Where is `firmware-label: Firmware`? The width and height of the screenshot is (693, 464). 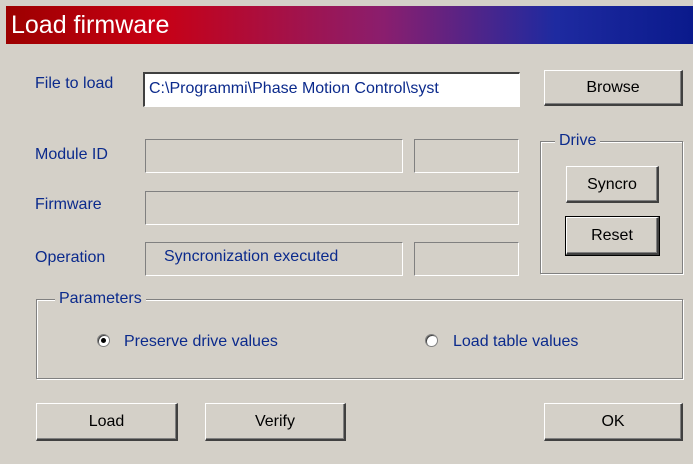 firmware-label: Firmware is located at coordinates (68, 204).